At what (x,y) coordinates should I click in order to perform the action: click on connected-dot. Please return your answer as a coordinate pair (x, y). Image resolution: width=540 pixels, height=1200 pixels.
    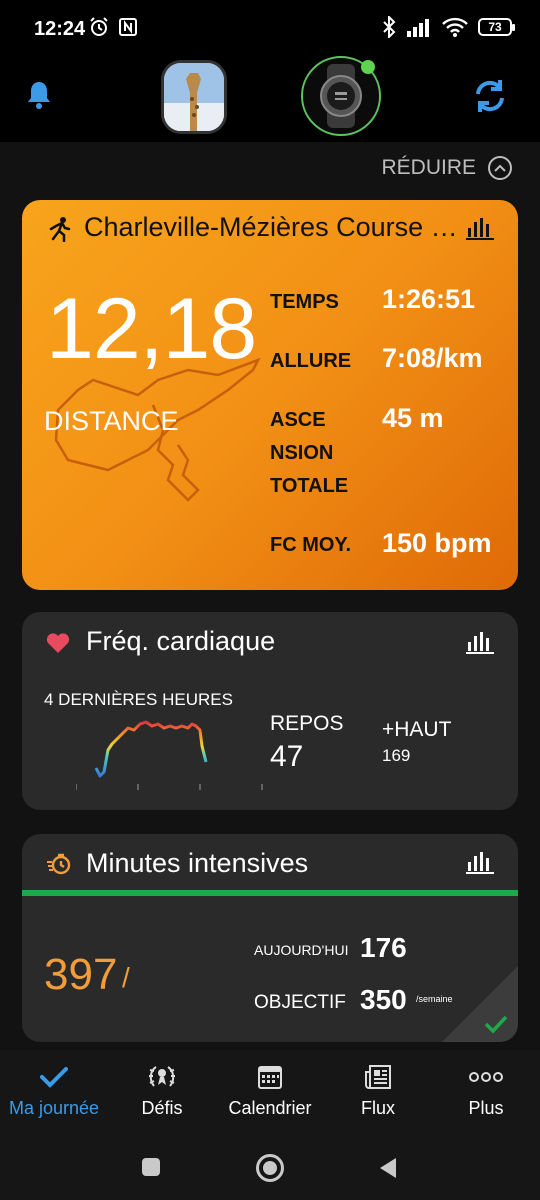
    Looking at the image, I should click on (368, 67).